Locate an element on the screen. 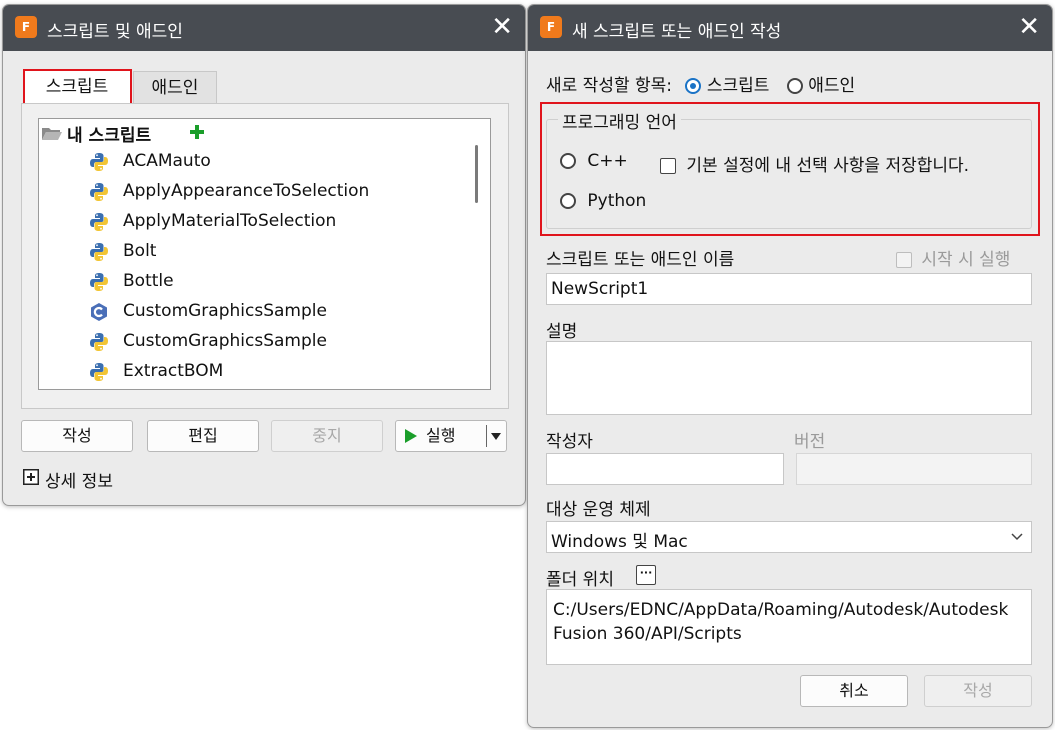 This screenshot has width=1055, height=730. highlight-box-scripts-tab is located at coordinates (77, 87).